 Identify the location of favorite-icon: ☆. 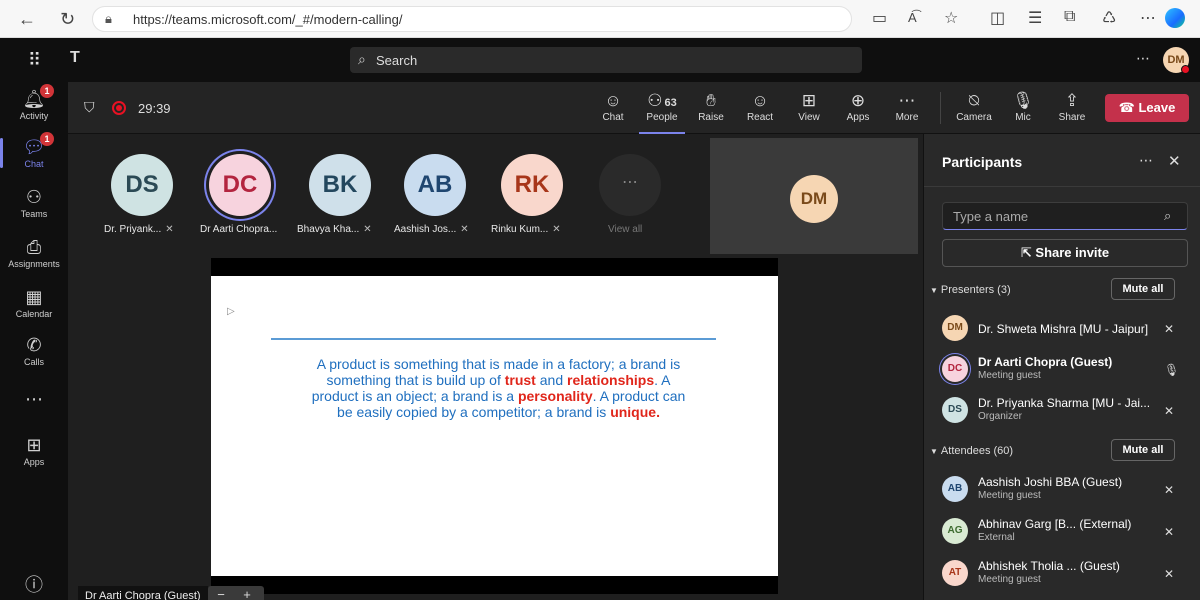
(951, 18).